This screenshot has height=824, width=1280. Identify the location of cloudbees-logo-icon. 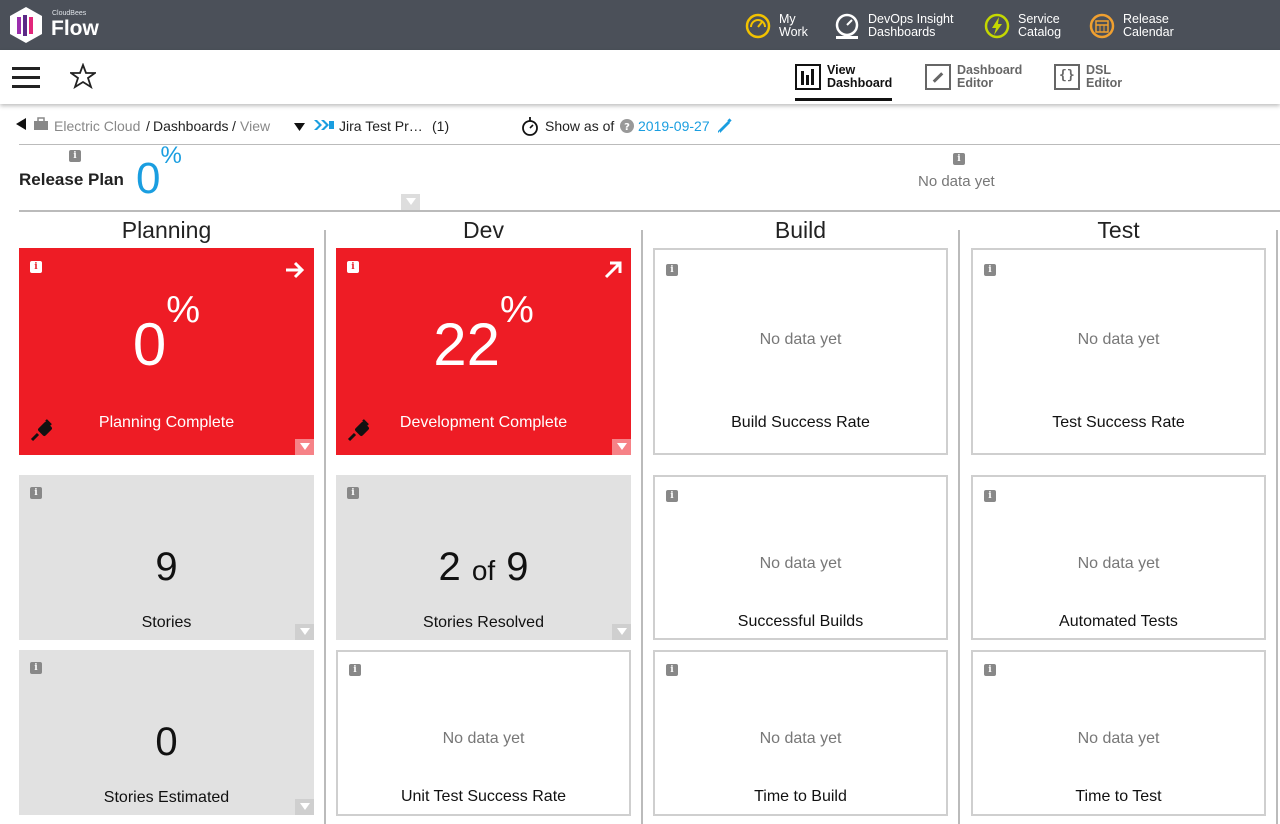
(26, 25).